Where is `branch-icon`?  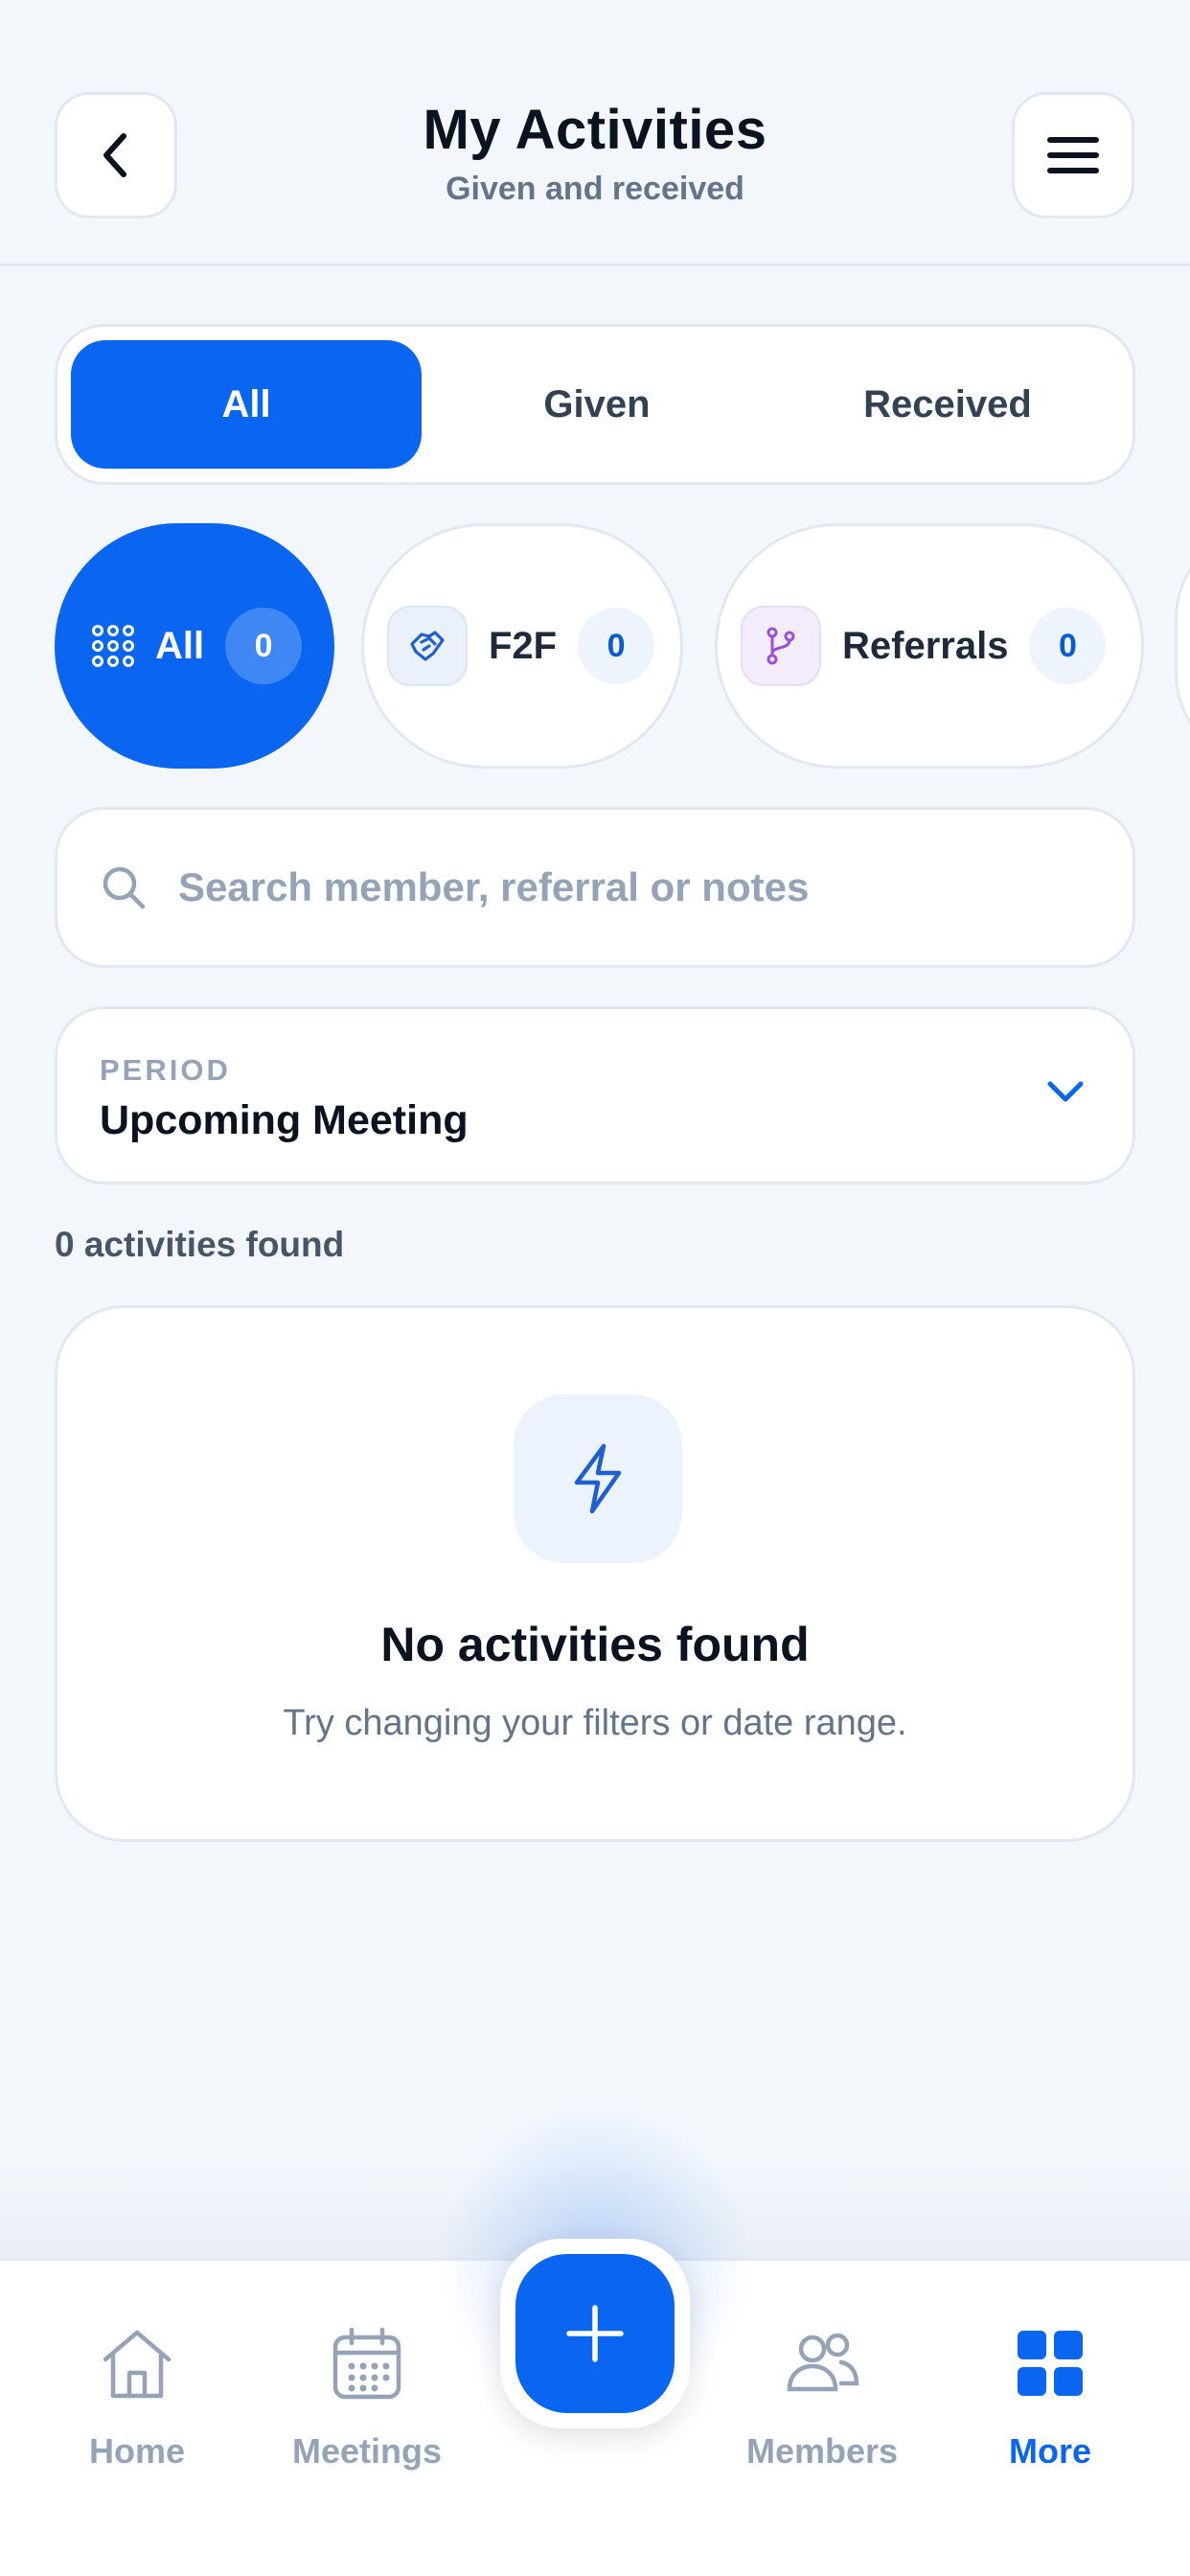 branch-icon is located at coordinates (781, 646).